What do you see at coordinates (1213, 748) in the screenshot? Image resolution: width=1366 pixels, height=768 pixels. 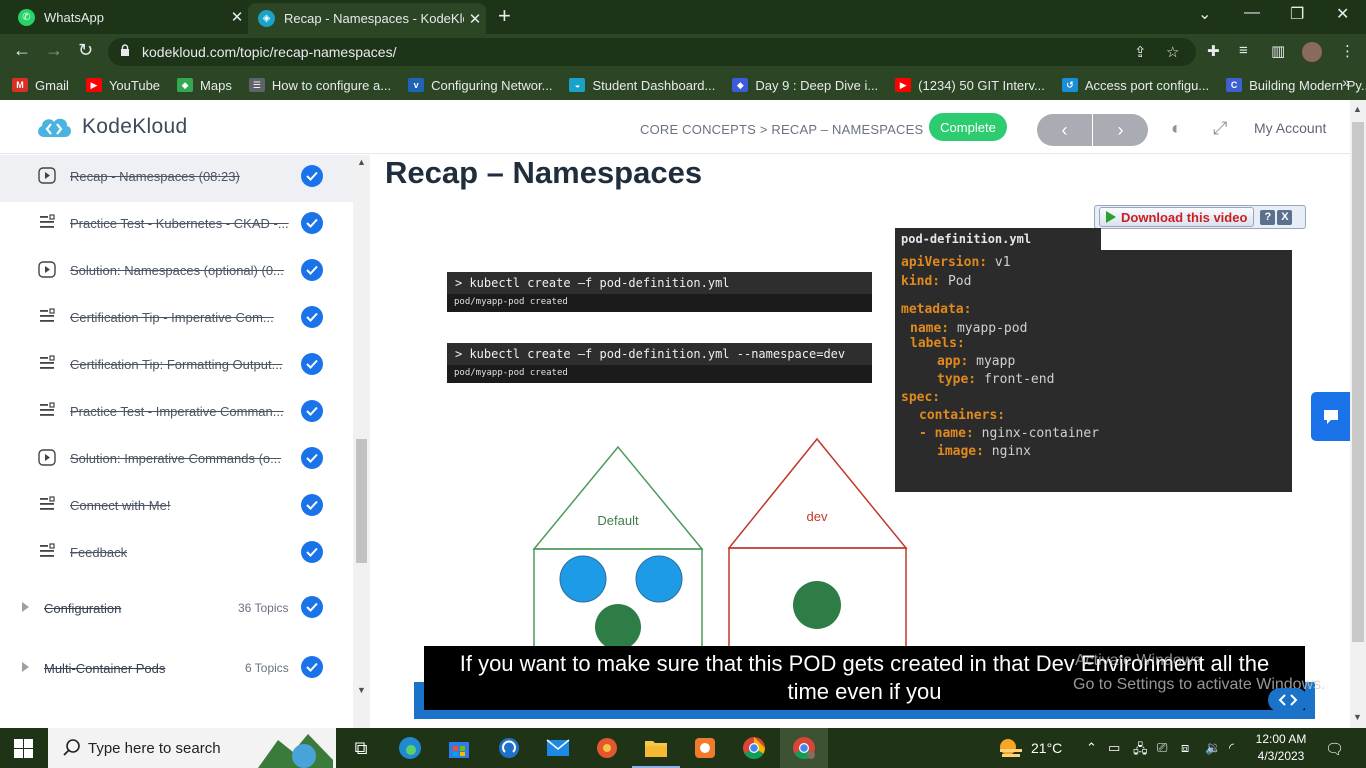 I see `volume-icon: 🔉` at bounding box center [1213, 748].